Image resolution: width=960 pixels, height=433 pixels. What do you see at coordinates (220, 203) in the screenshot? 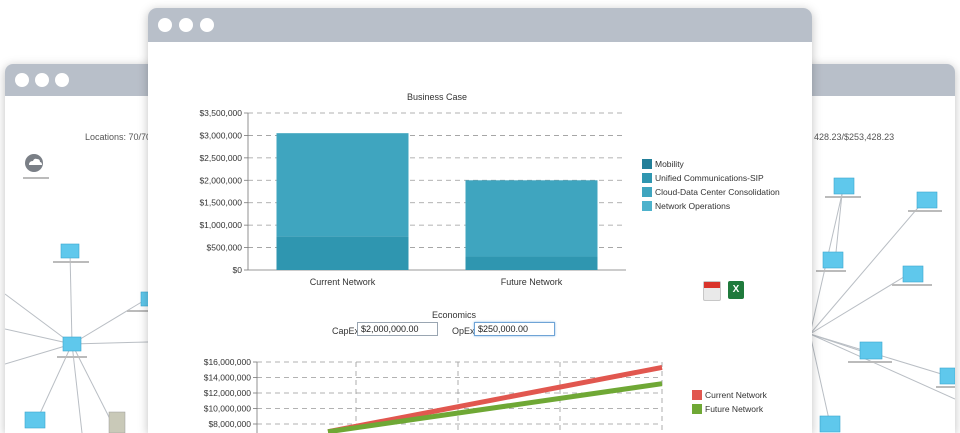
I see `y-tick-label: $1,500,000` at bounding box center [220, 203].